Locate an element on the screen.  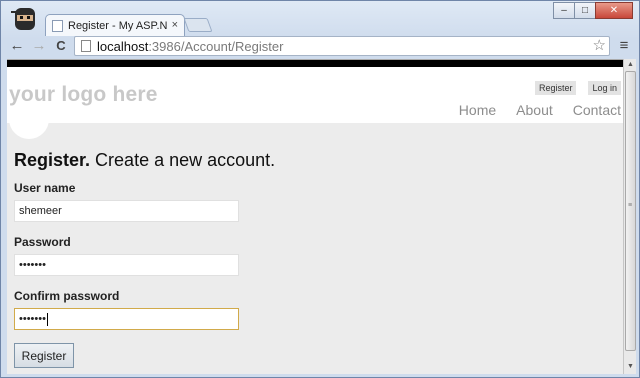
url-host: localhost is located at coordinates (123, 46).